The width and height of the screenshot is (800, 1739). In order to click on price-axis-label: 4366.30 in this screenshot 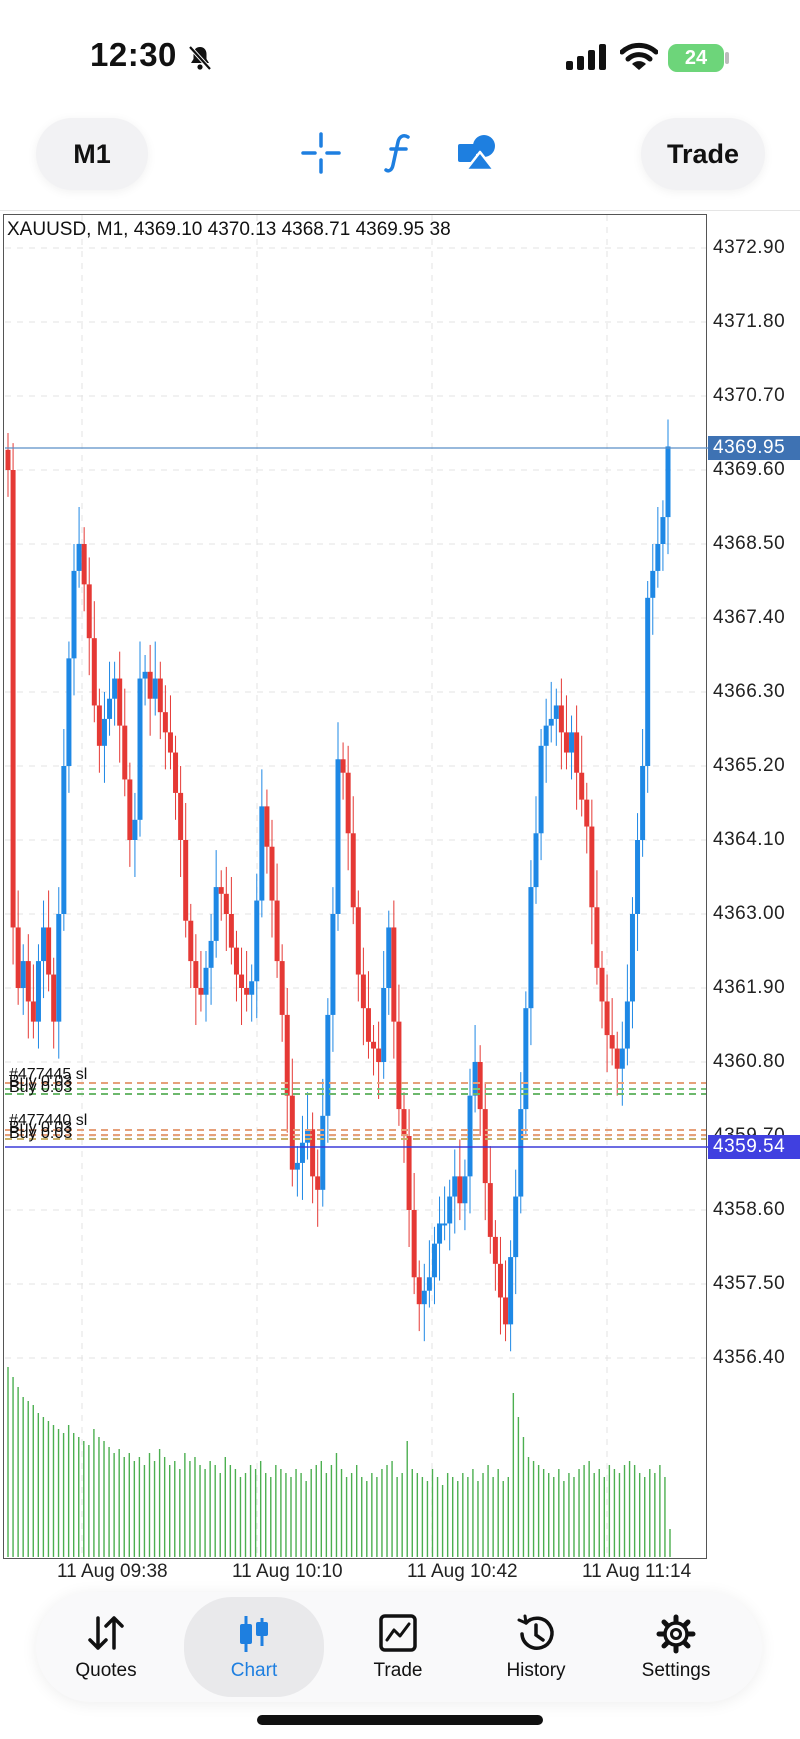, I will do `click(749, 691)`.